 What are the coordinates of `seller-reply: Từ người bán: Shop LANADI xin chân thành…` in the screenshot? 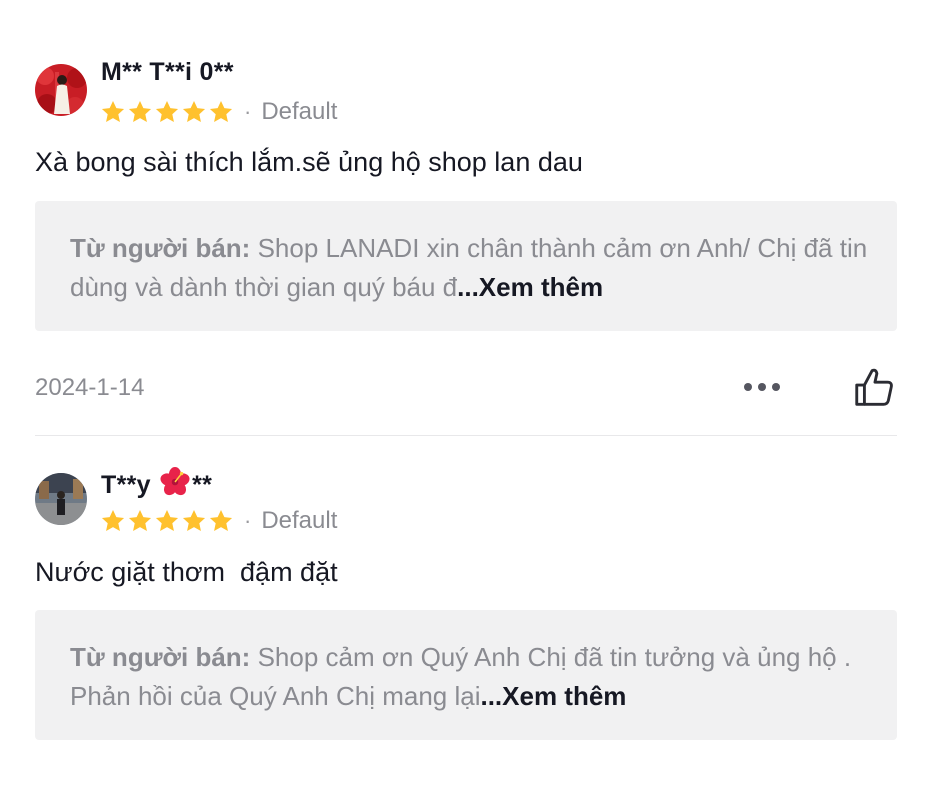 It's located at (470, 268).